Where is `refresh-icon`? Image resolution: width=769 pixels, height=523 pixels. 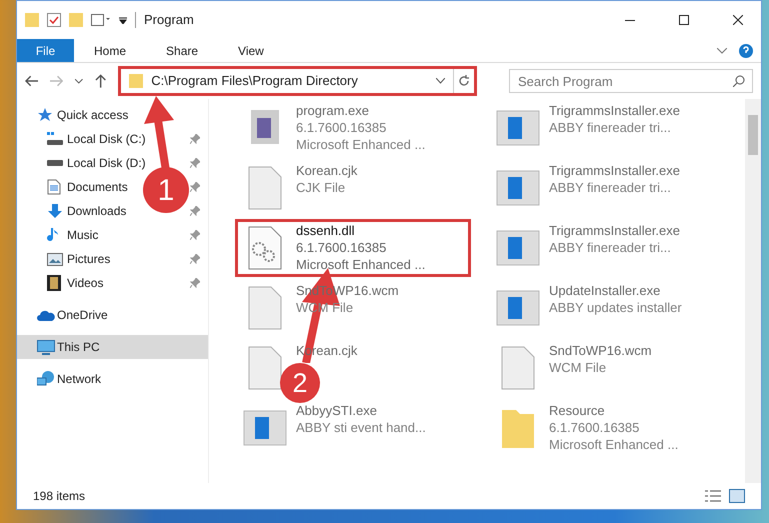
refresh-icon is located at coordinates (464, 81).